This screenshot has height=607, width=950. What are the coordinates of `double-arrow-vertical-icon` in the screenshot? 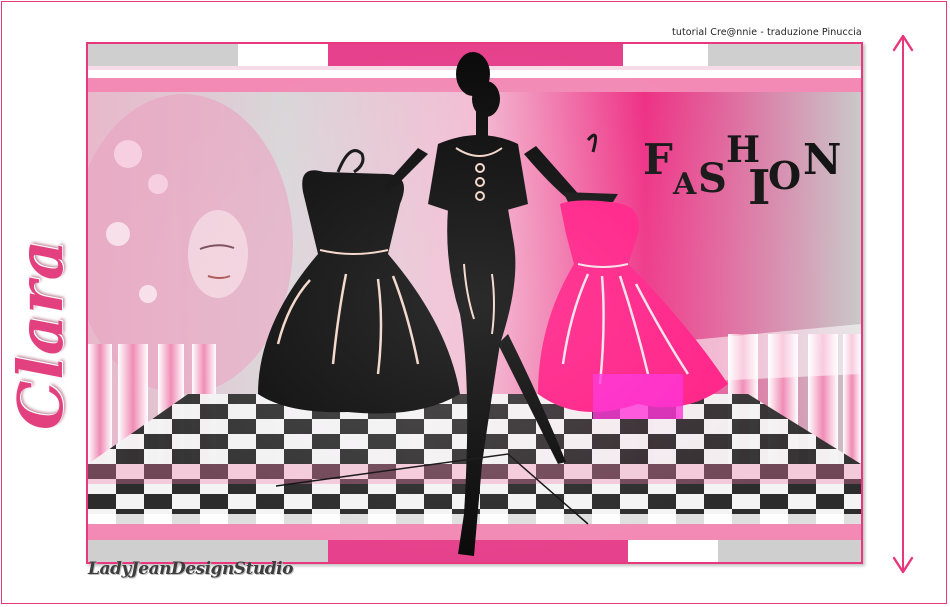 It's located at (903, 304).